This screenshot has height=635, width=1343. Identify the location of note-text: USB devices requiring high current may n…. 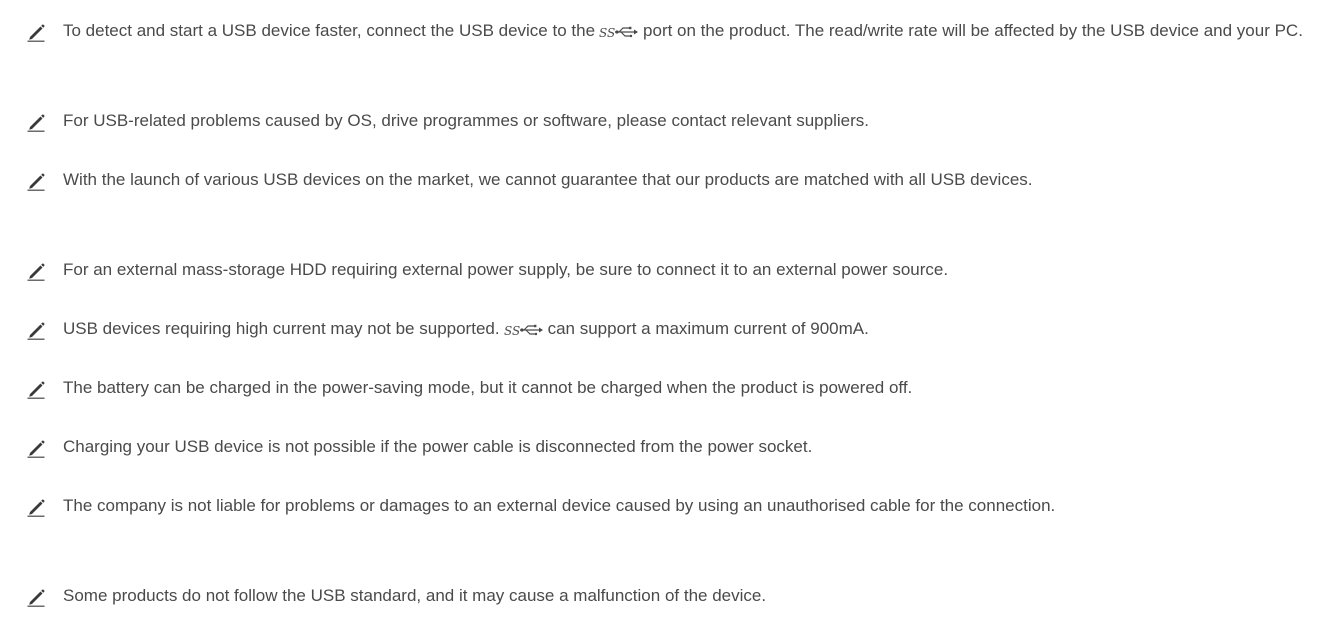
(466, 328).